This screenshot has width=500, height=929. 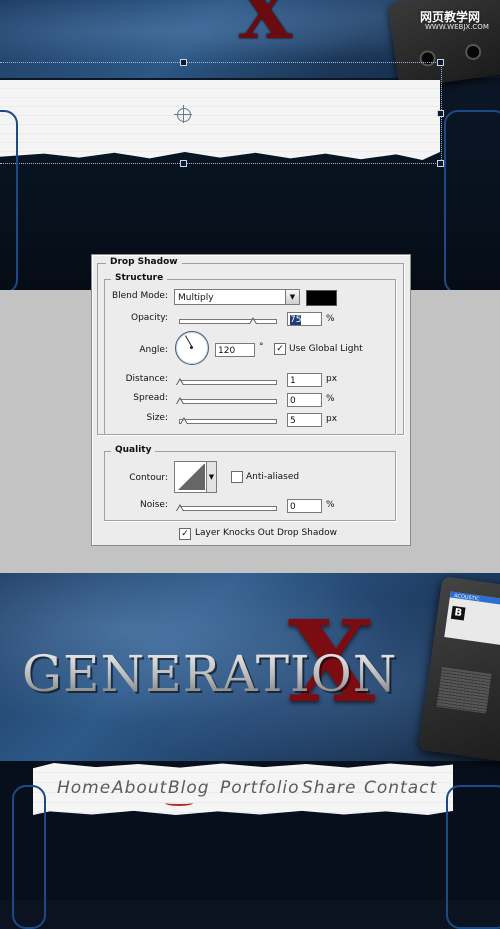 I want to click on cassette-side: B, so click(x=458, y=613).